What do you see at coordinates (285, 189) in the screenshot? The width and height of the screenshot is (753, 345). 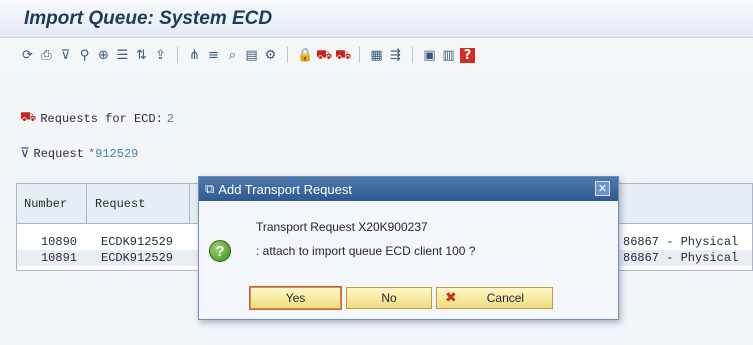 I see `dialog-title: Add Transport Request` at bounding box center [285, 189].